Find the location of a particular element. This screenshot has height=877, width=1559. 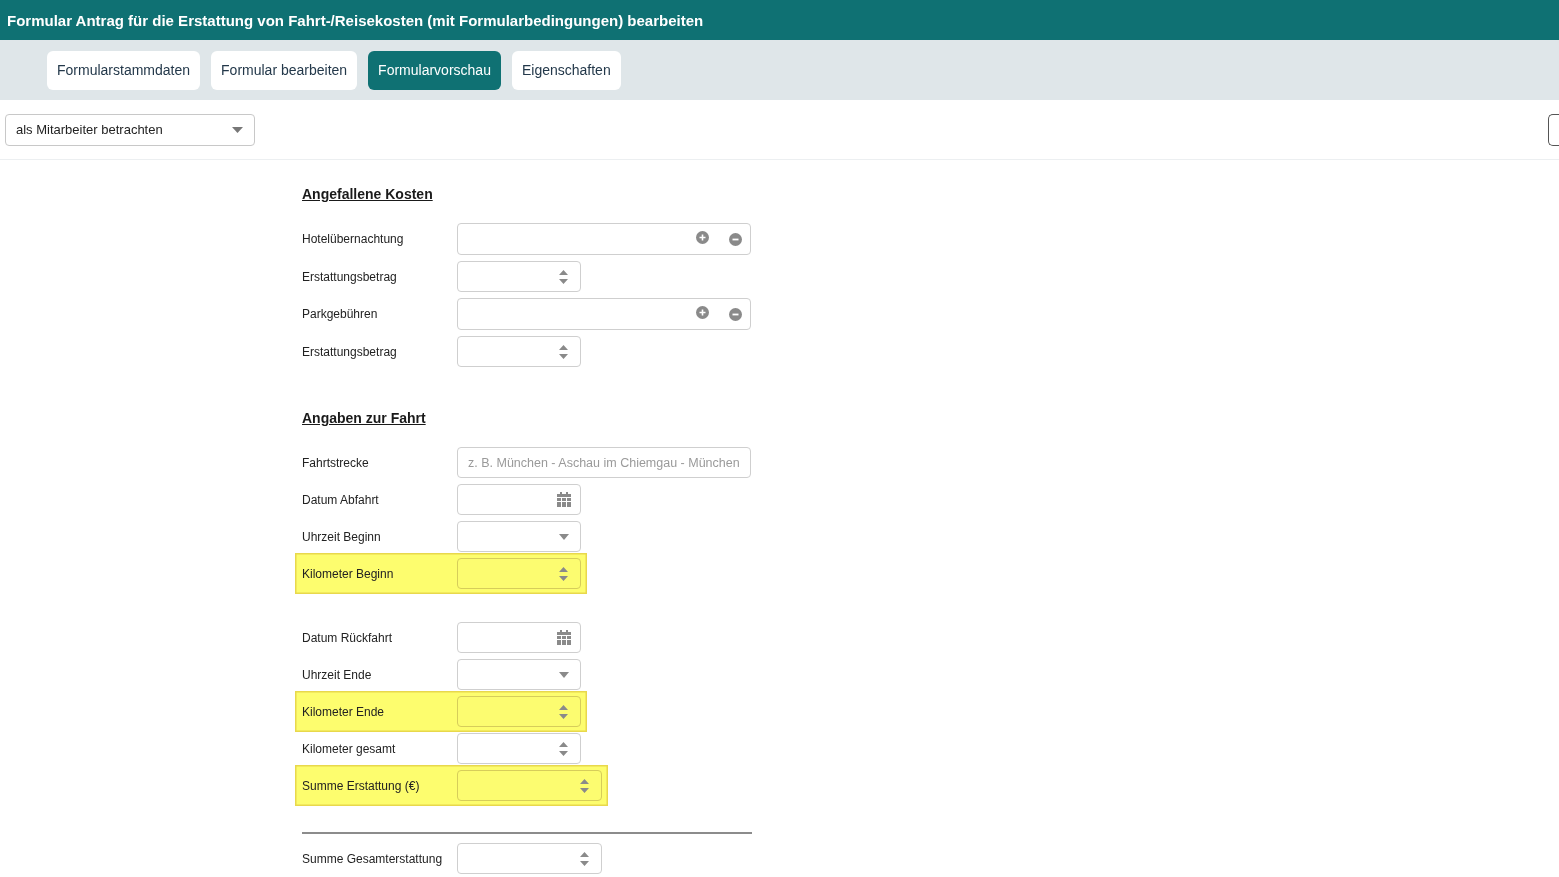

tab: Eigenschaften is located at coordinates (566, 70).